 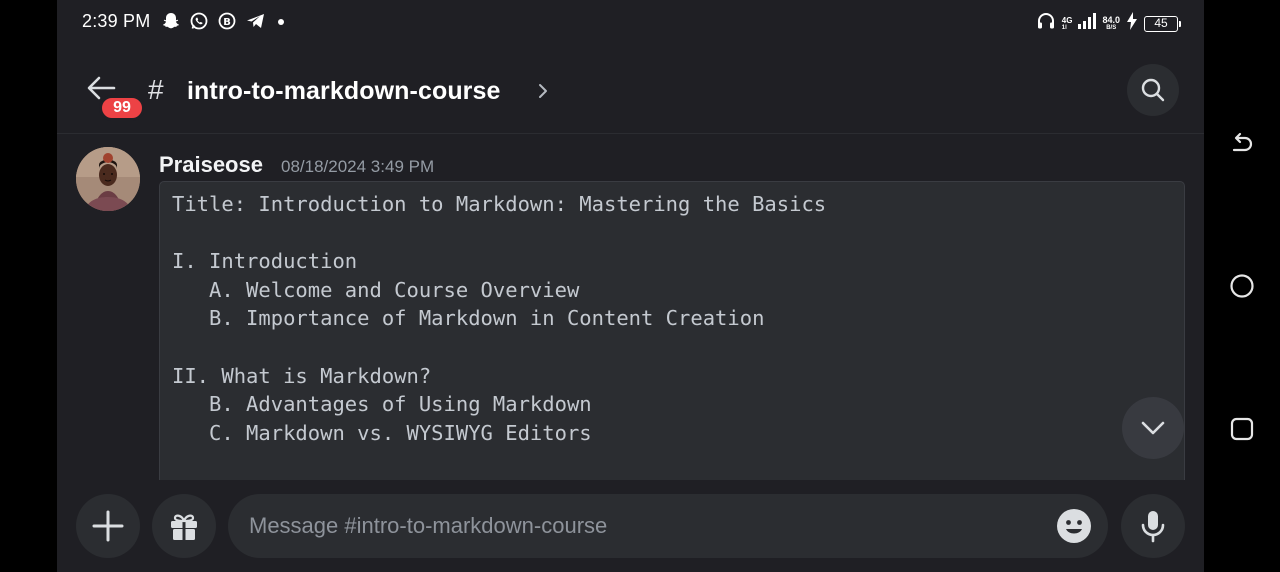 I want to click on chevron-right-icon, so click(x=543, y=93).